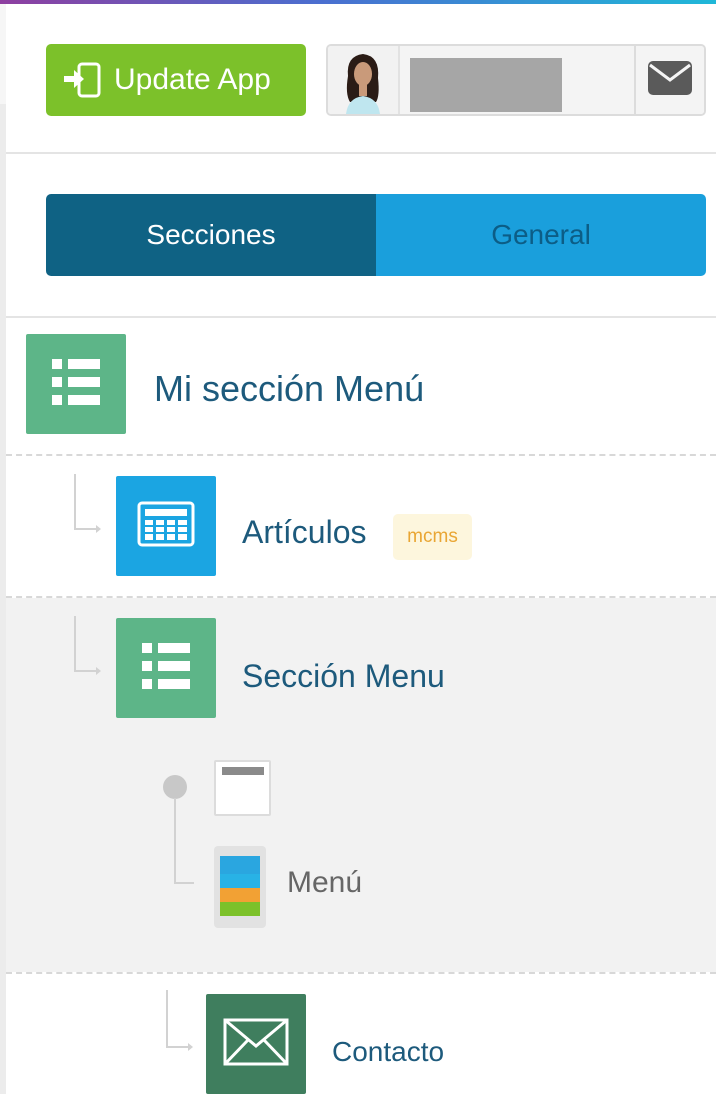  Describe the element at coordinates (361, 153) in the screenshot. I see `header-divider` at that location.